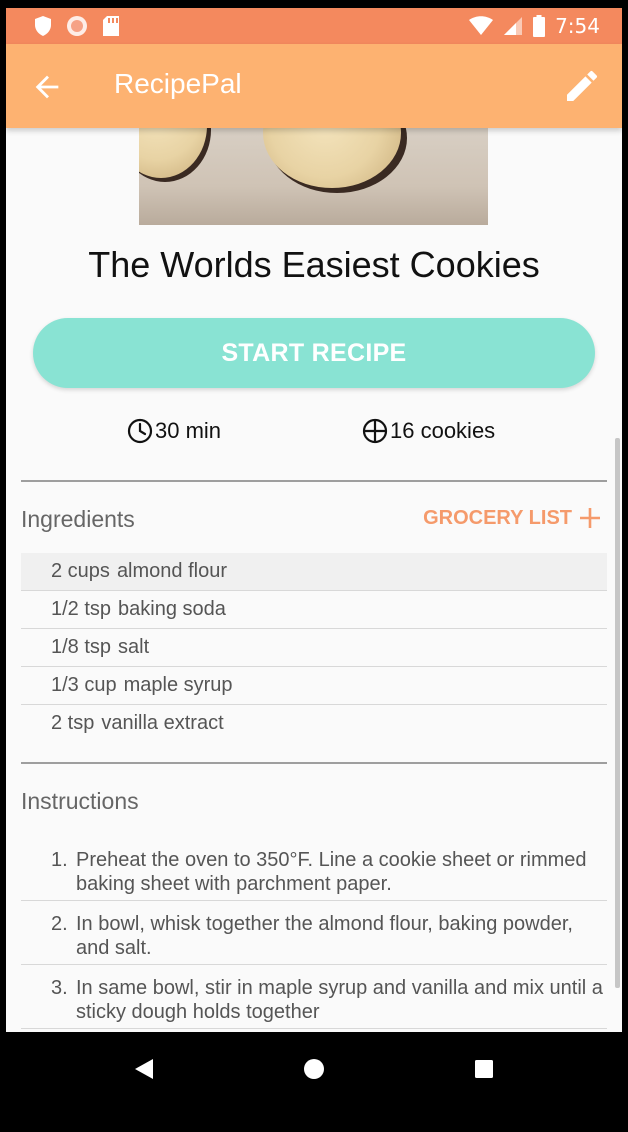 The width and height of the screenshot is (628, 1132). What do you see at coordinates (497, 517) in the screenshot?
I see `grocery-list-label: GROCERY LIST` at bounding box center [497, 517].